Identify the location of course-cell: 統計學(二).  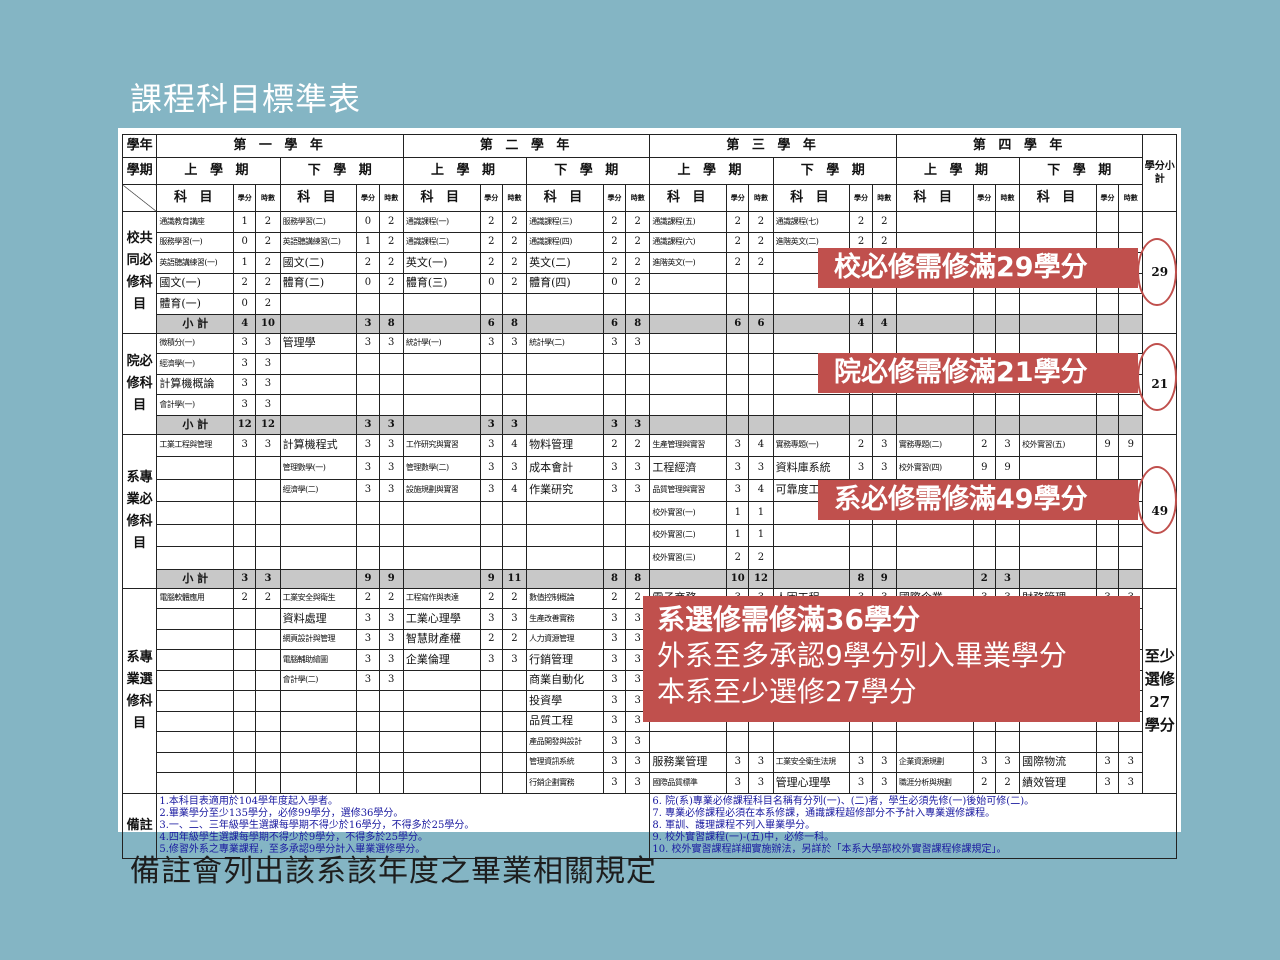
(565, 343).